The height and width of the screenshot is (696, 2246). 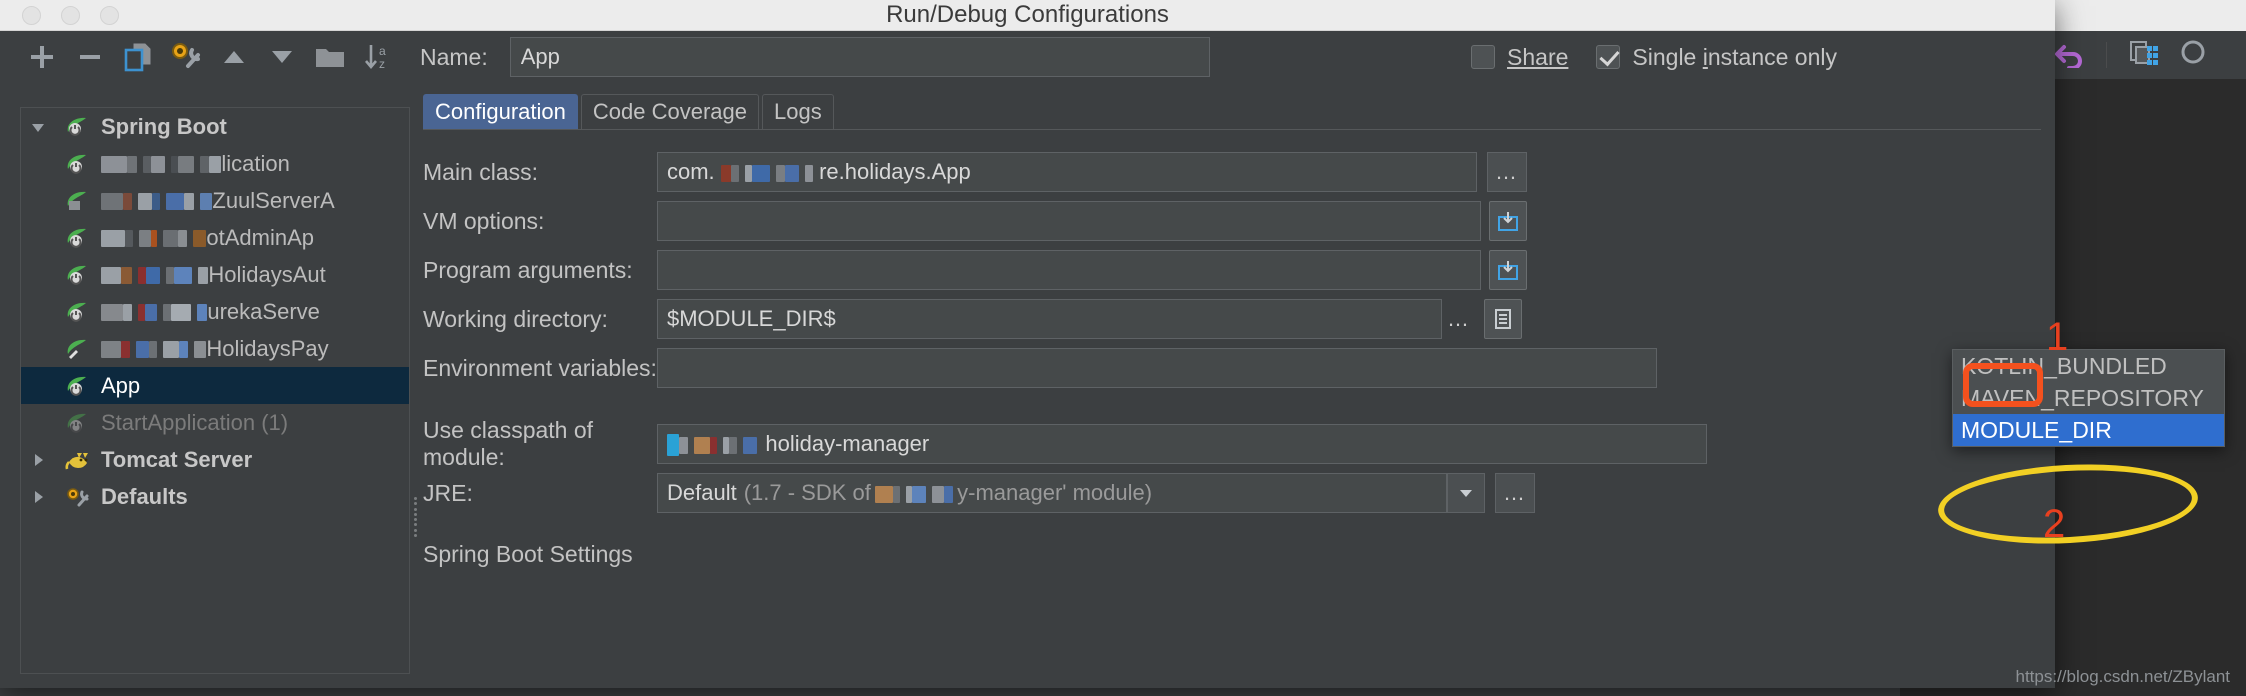 I want to click on tree-node-application: lication, so click(x=215, y=163).